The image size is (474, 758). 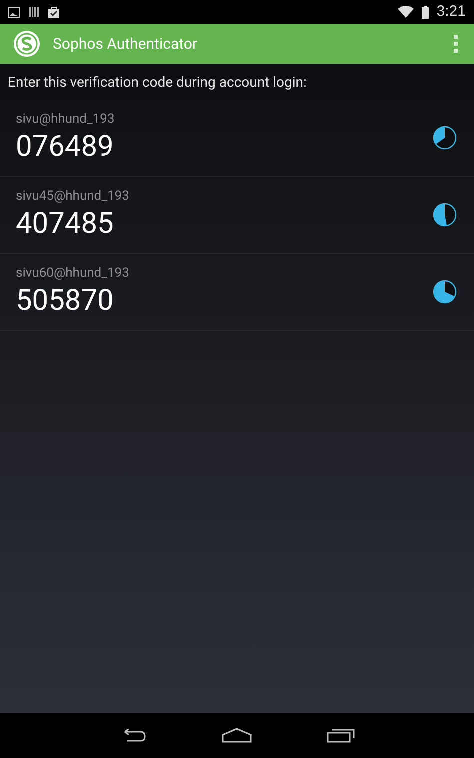 I want to click on account-row: sivu45@hhund_193 407485, so click(x=237, y=215).